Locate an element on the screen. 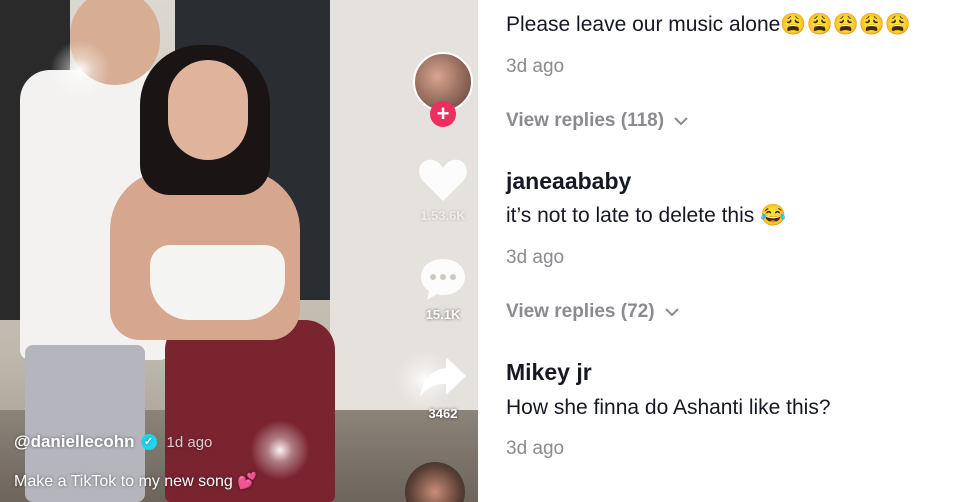 The image size is (960, 502). woman-top is located at coordinates (217, 282).